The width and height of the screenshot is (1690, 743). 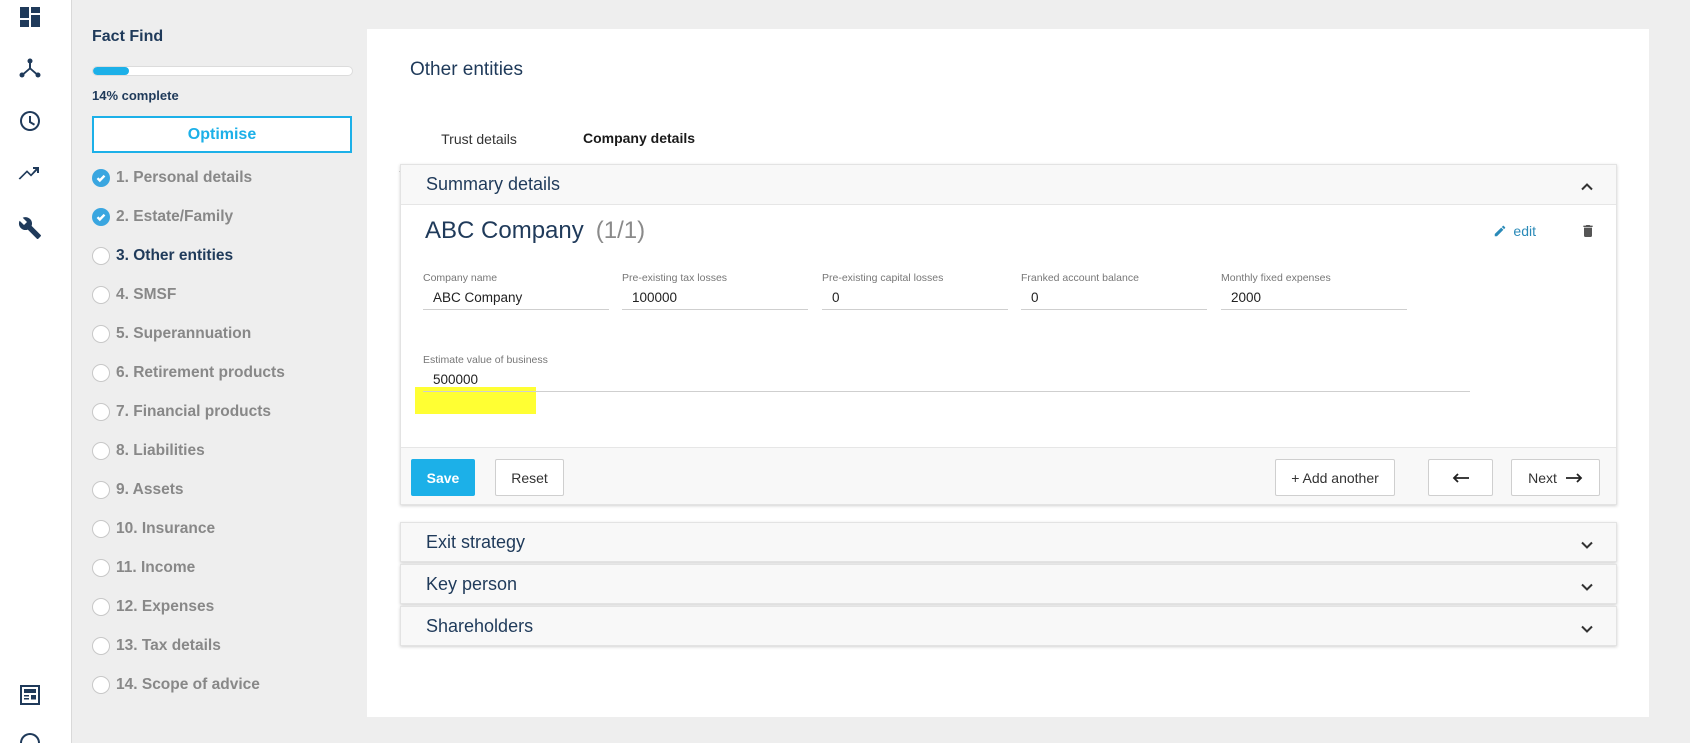 I want to click on sidebar-step-label: 2. Estate/Family, so click(x=175, y=216).